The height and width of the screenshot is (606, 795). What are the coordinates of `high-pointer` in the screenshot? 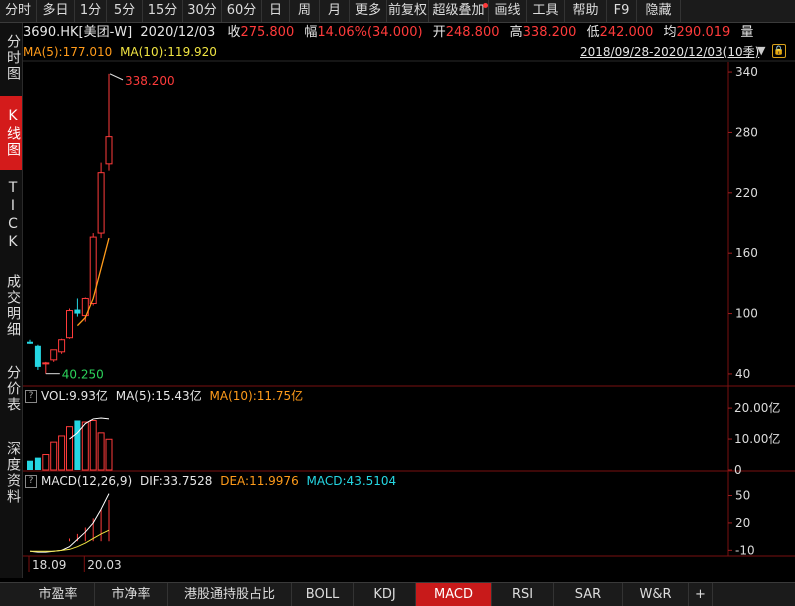 It's located at (116, 77).